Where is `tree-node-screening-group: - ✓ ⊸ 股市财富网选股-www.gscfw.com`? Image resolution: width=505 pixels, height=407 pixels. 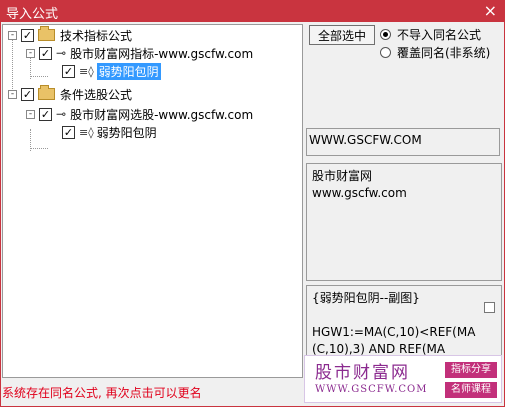 tree-node-screening-group: - ✓ ⊸ 股市财富网选股-www.gscfw.com is located at coordinates (139, 114).